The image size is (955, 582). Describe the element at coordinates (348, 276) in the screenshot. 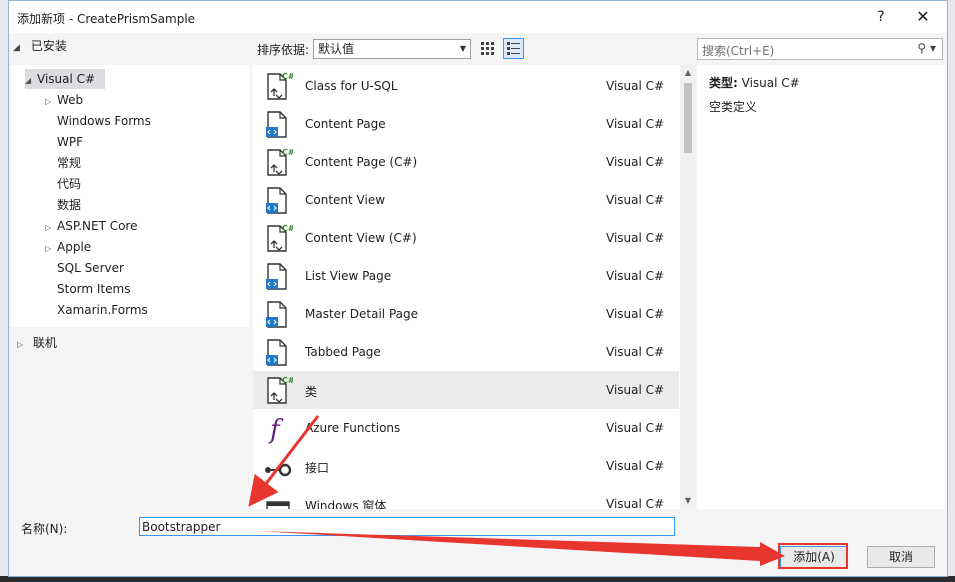

I see `template-name: List View Page` at that location.